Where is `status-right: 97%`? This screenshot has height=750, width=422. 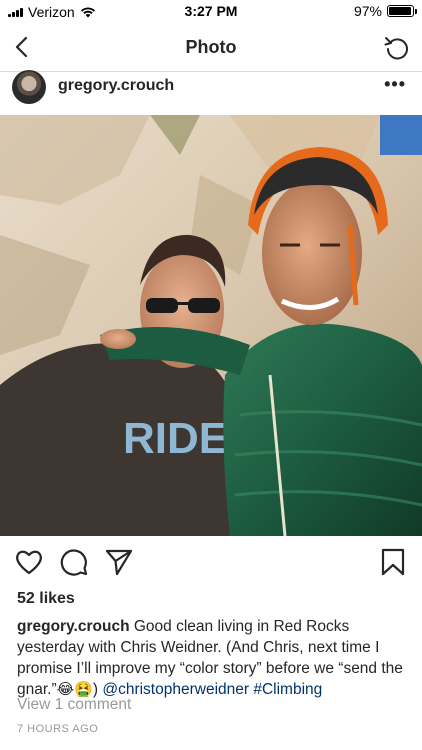 status-right: 97% is located at coordinates (385, 11).